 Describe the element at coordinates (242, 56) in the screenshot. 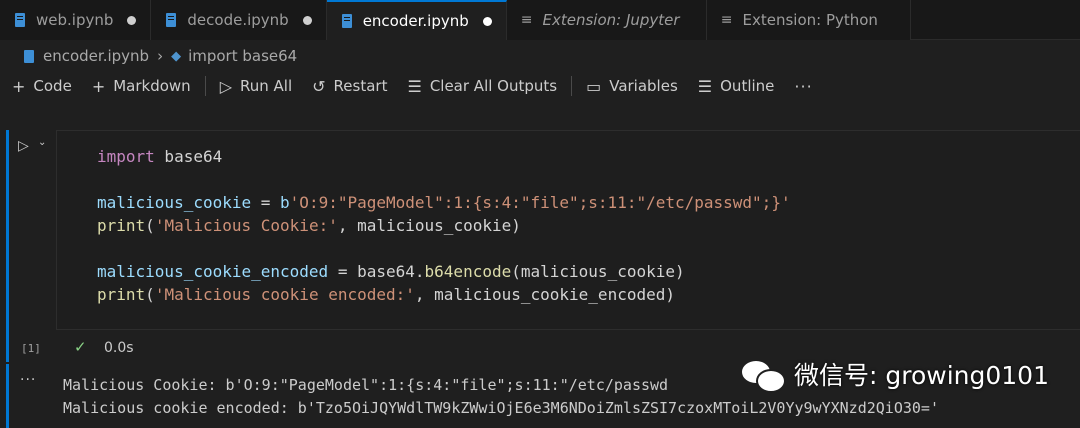

I see `breadcrumb-symbol: import base64` at that location.